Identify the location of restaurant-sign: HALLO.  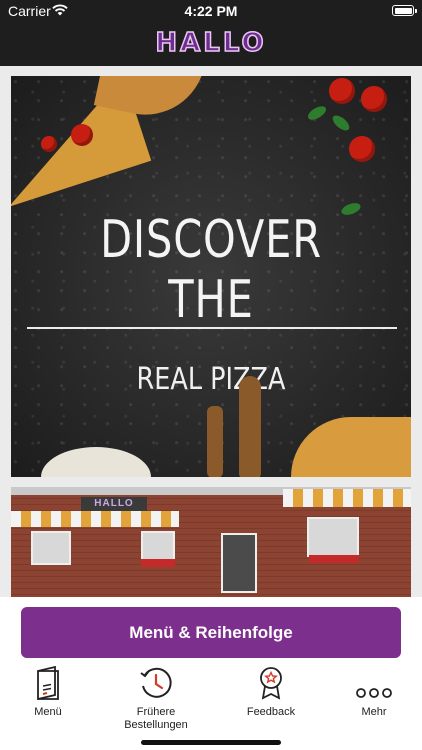
(114, 504).